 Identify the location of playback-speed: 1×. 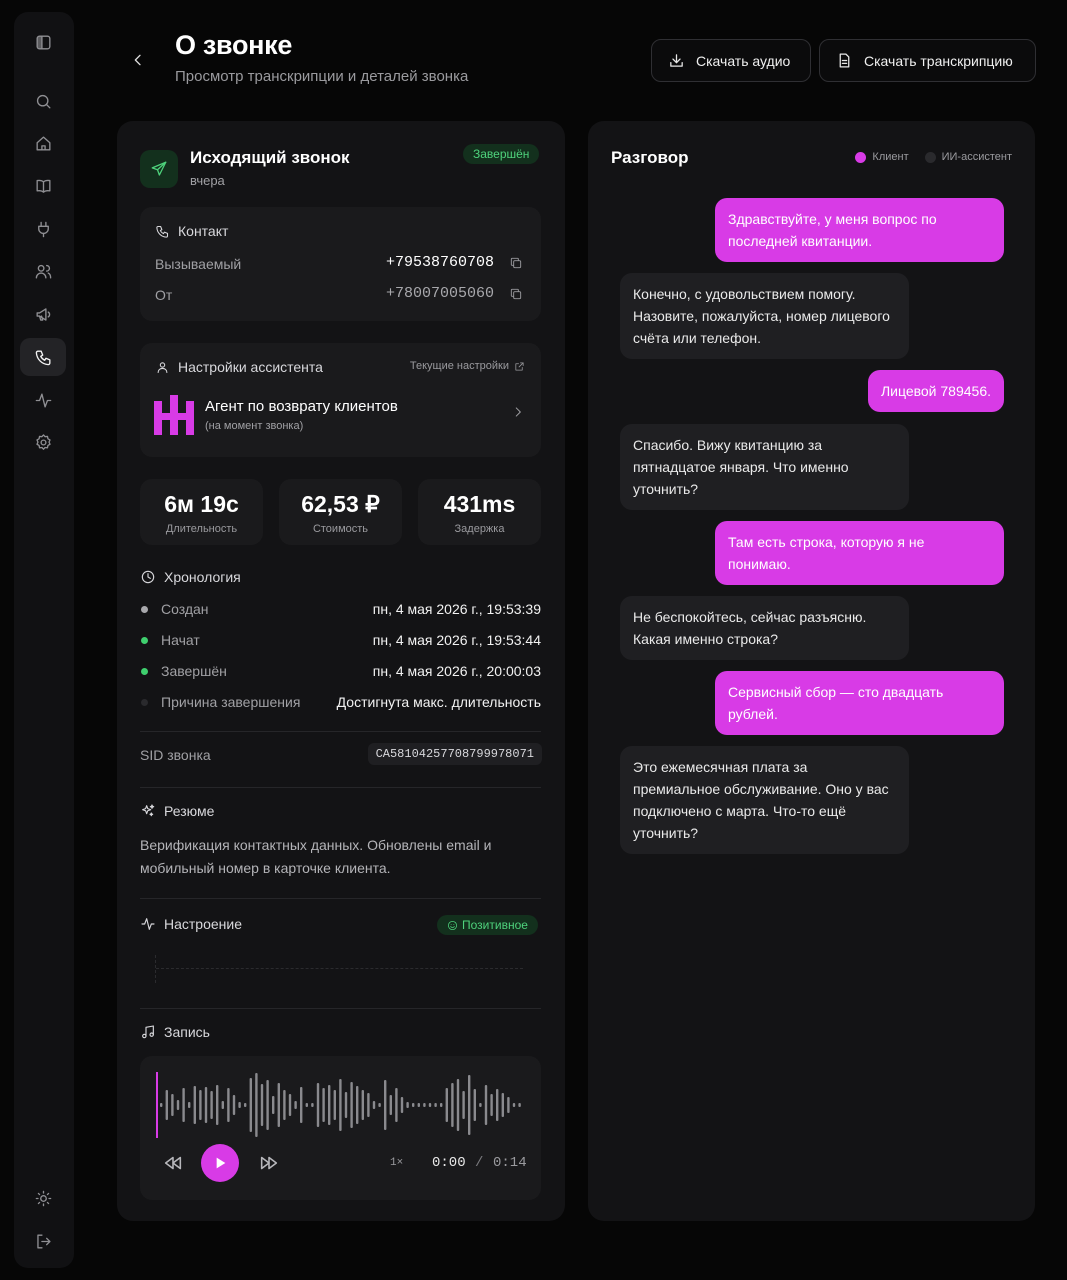
(396, 1163).